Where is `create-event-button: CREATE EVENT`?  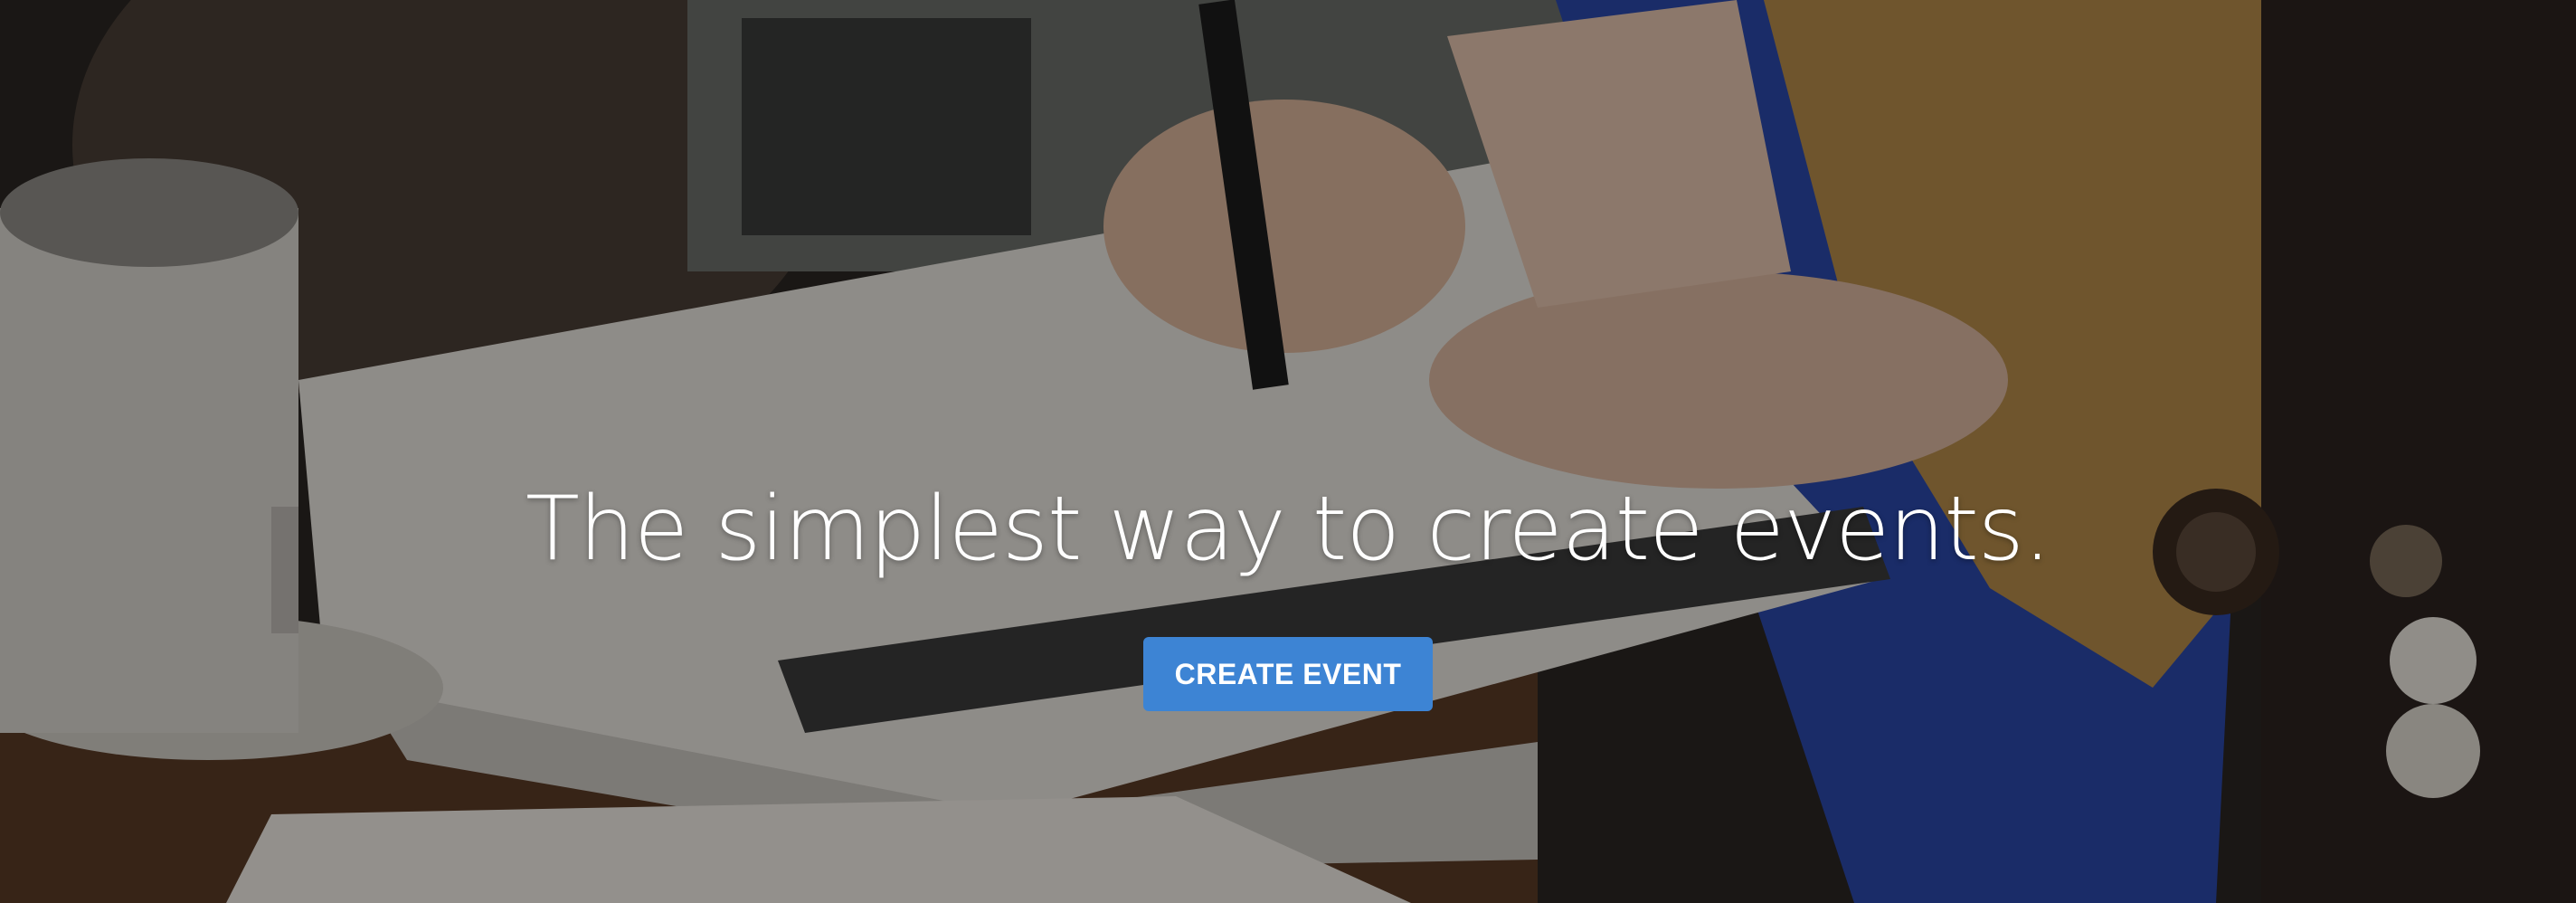
create-event-button: CREATE EVENT is located at coordinates (1288, 674).